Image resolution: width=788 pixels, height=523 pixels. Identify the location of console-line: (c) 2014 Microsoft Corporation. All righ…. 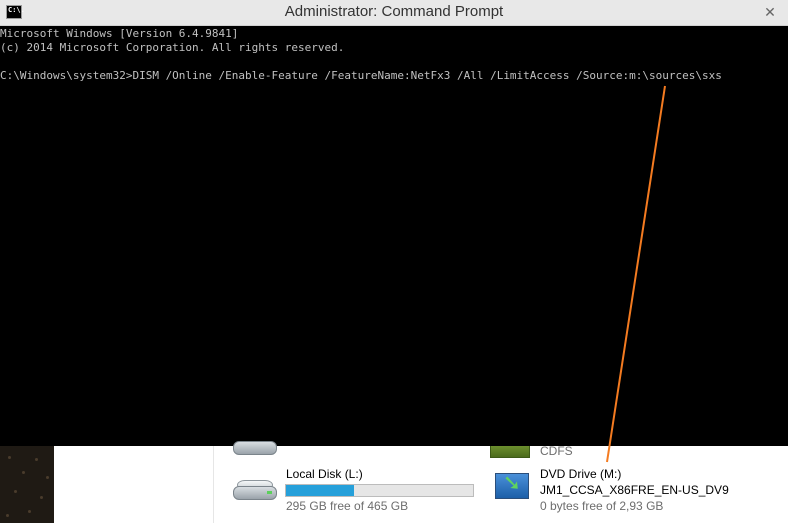
(172, 47).